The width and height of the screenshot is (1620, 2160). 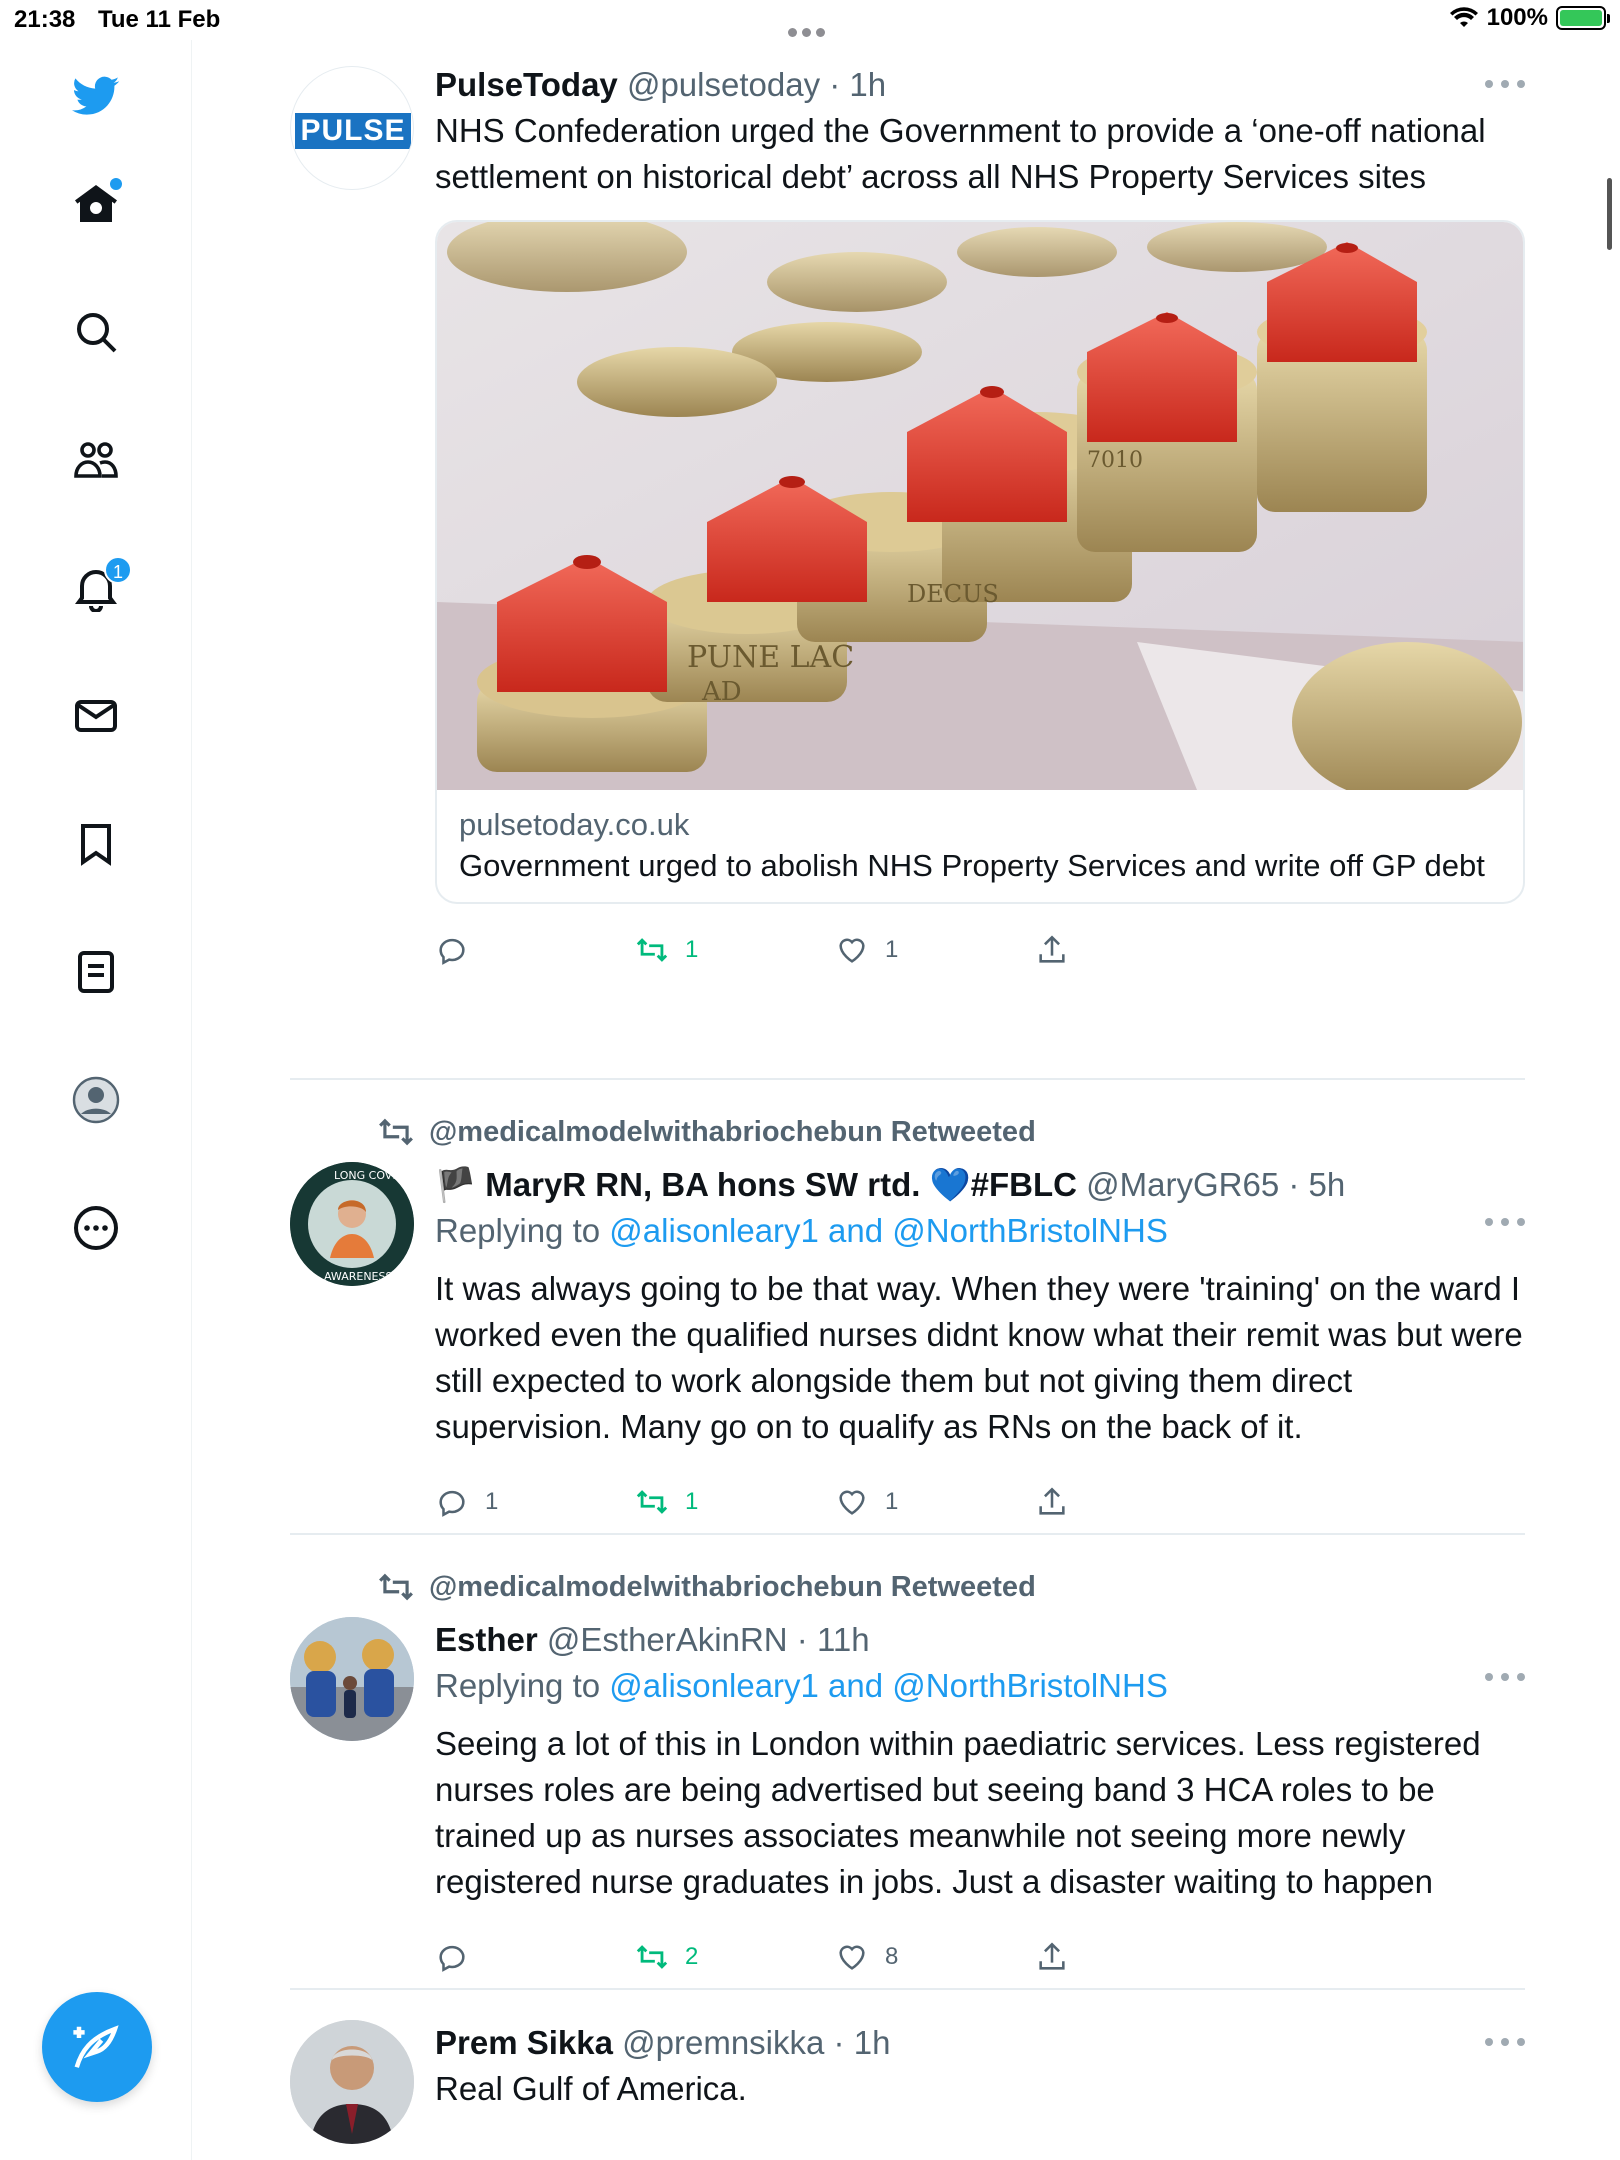 What do you see at coordinates (456, 1184) in the screenshot?
I see `wales-flag-icon: 🏴` at bounding box center [456, 1184].